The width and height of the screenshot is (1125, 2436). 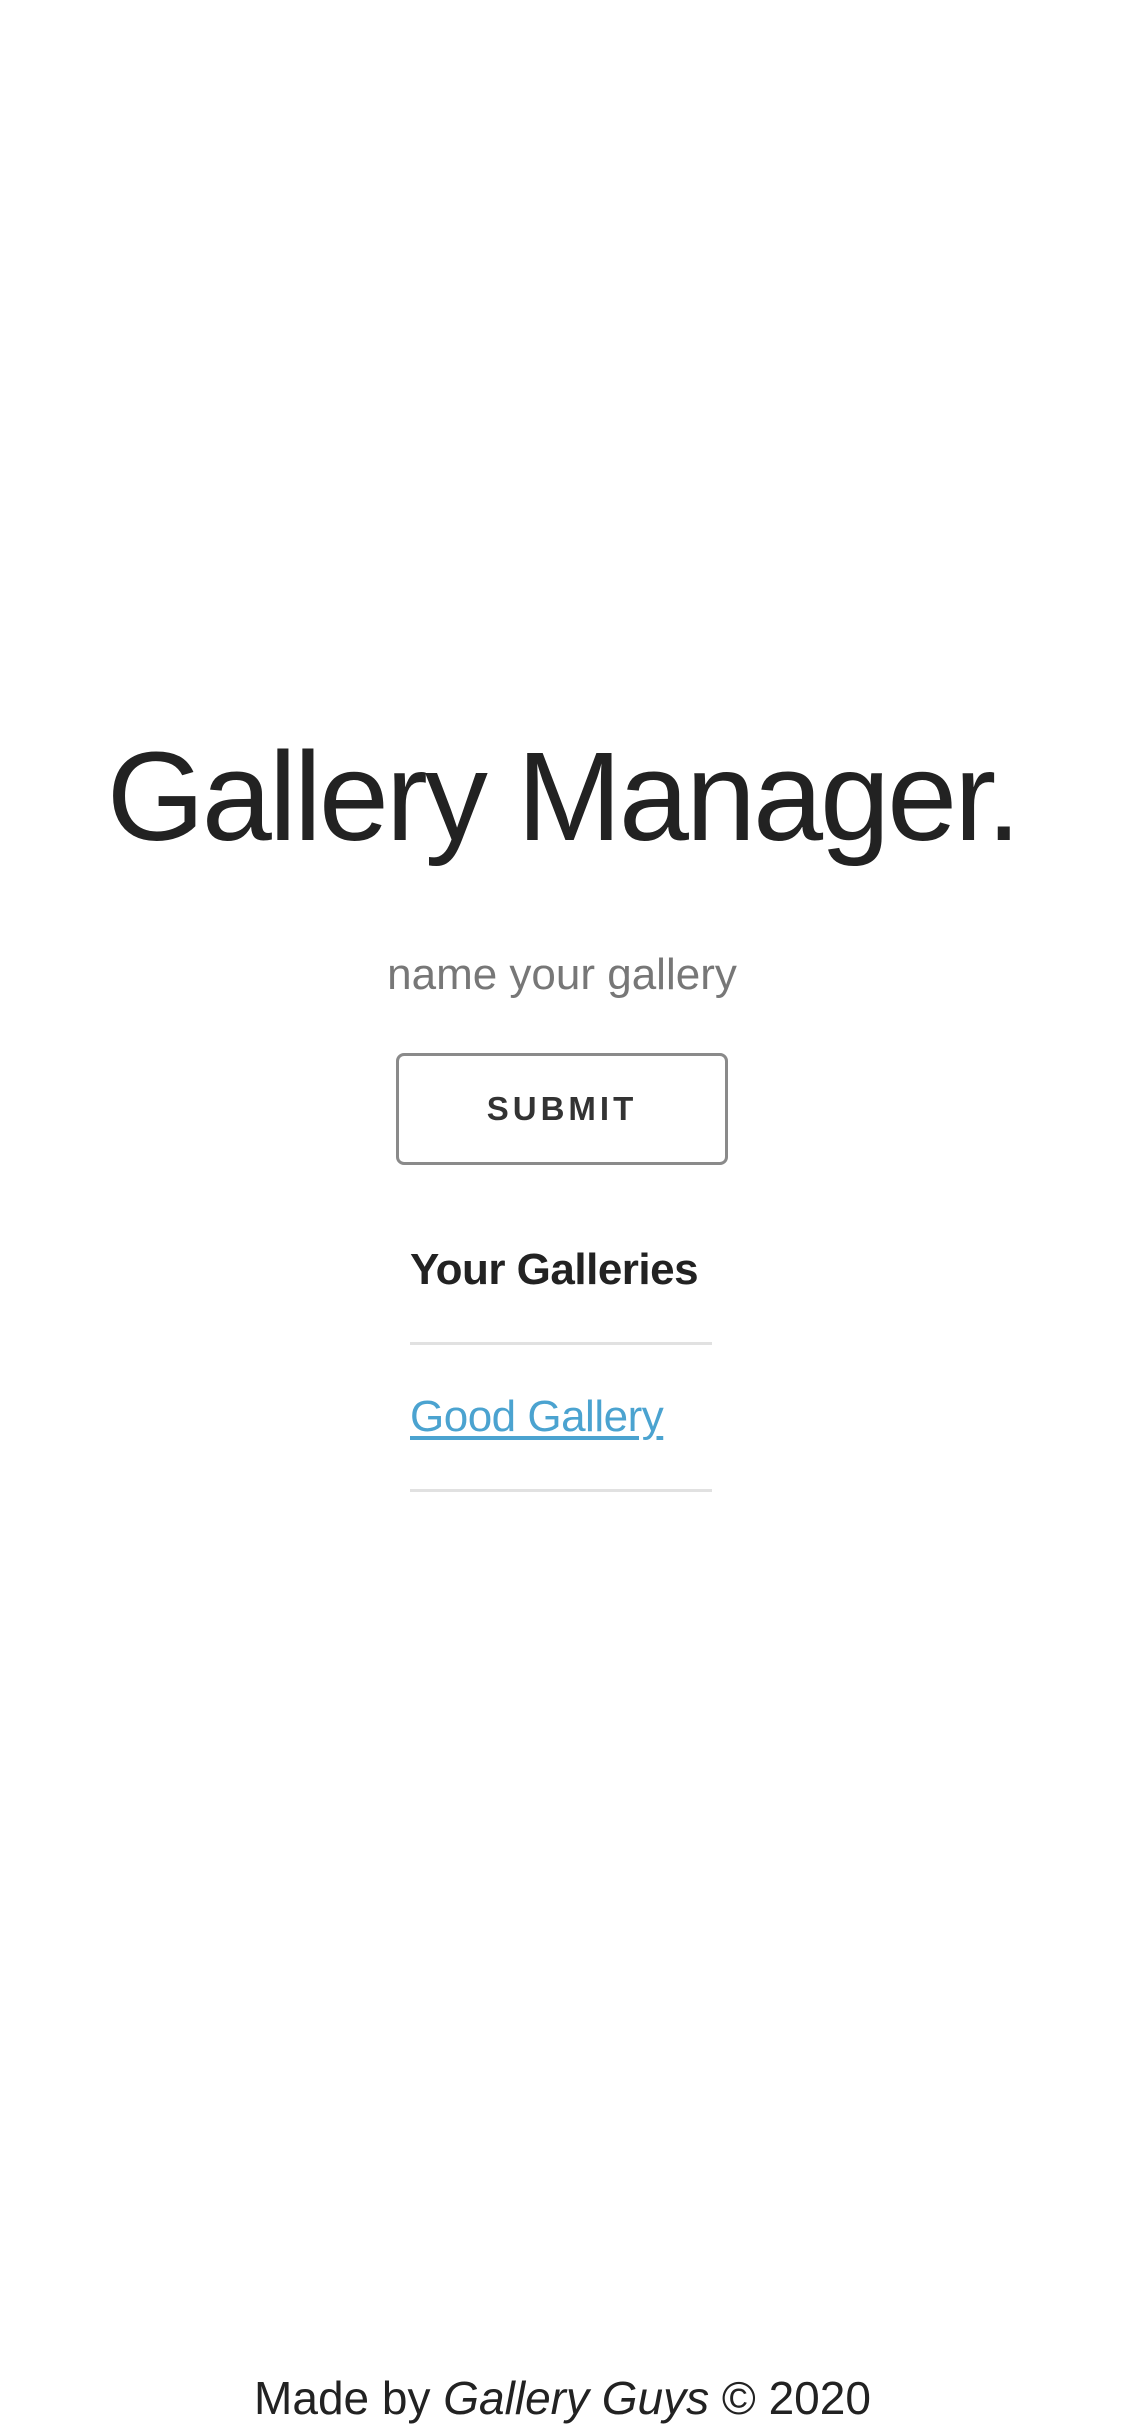 I want to click on list-item: Good Gallery, so click(x=561, y=1418).